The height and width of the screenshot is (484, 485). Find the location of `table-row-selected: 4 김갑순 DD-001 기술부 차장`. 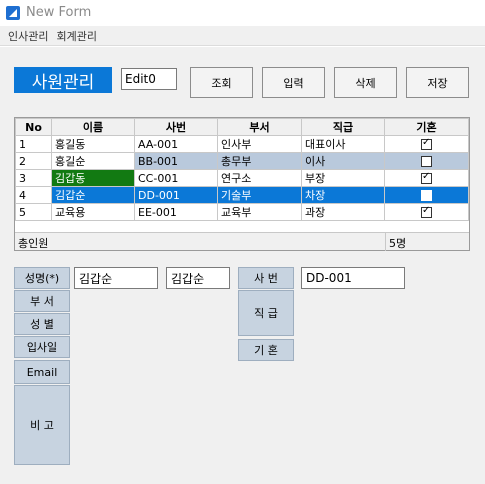

table-row-selected: 4 김갑순 DD-001 기술부 차장 is located at coordinates (242, 195).